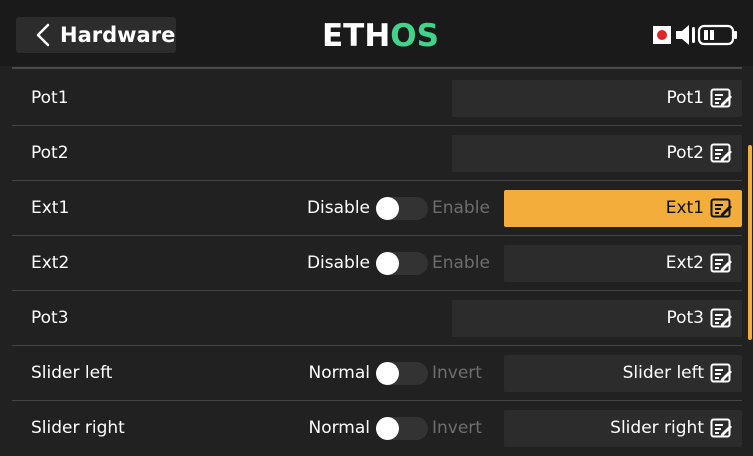  I want to click on field-value: Pot1, so click(685, 98).